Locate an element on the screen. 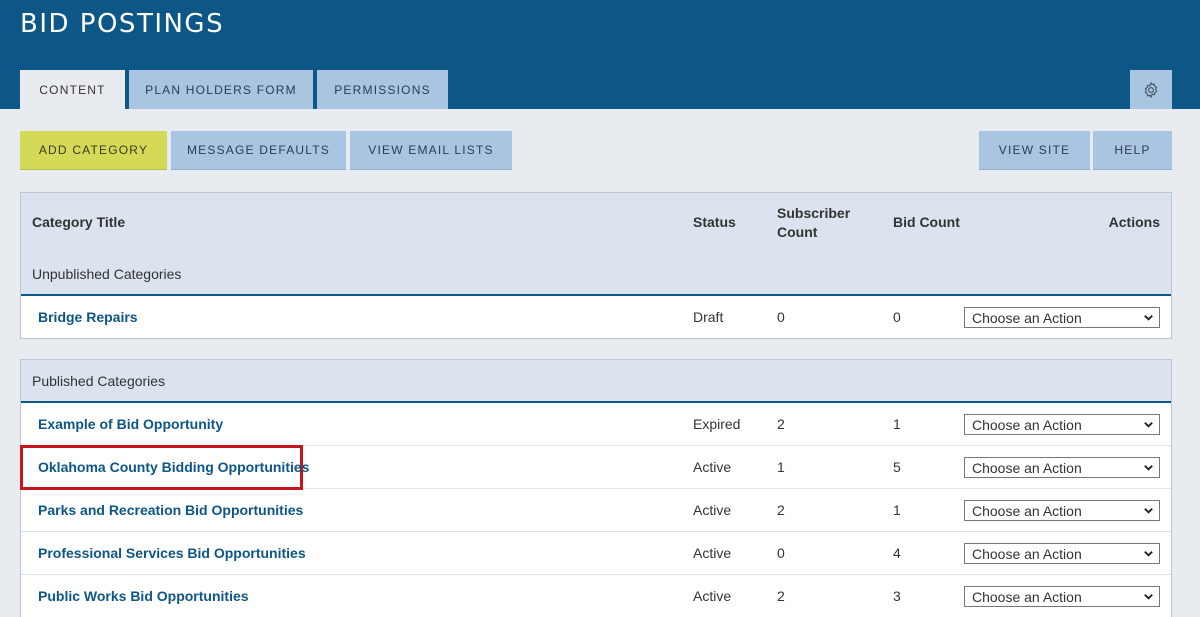 Image resolution: width=1200 pixels, height=617 pixels. view-email-lists-button: VIEW EMAIL LISTS is located at coordinates (431, 150).